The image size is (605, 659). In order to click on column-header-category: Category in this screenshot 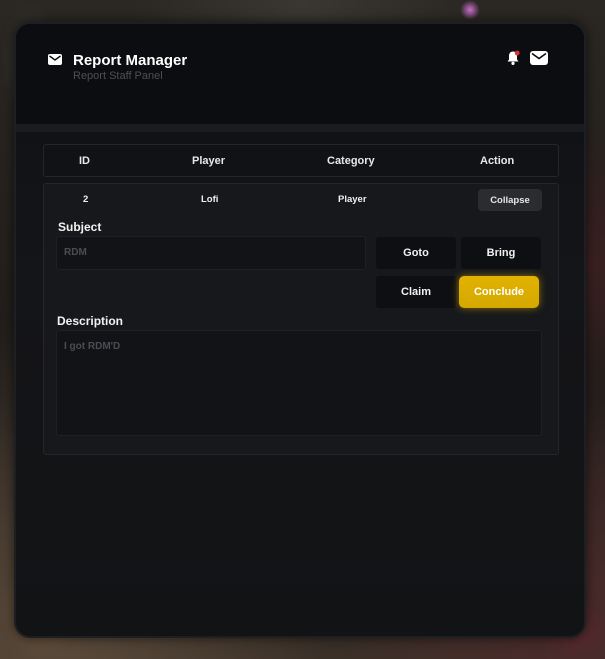, I will do `click(351, 161)`.